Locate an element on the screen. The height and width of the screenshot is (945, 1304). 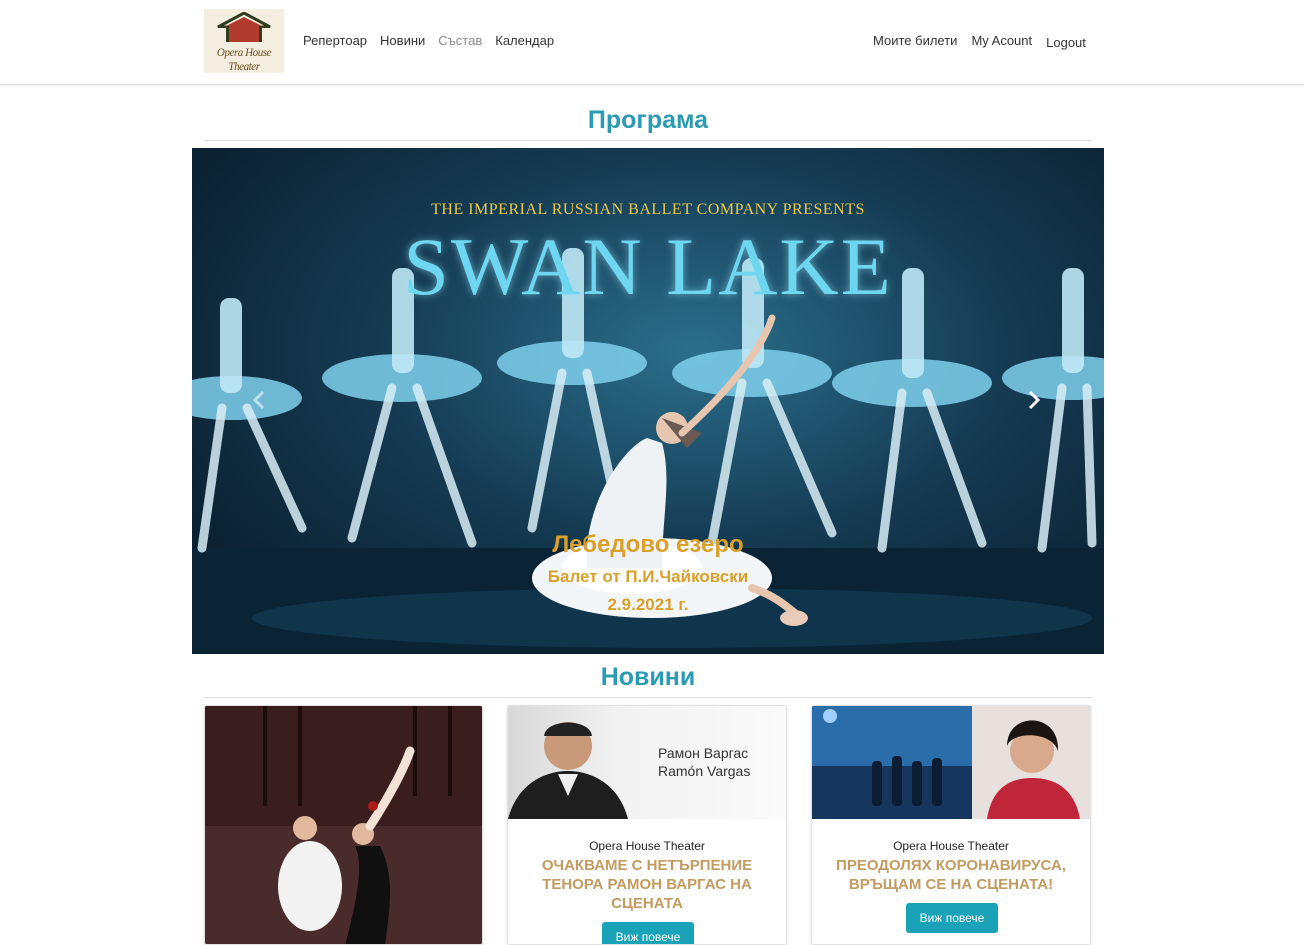
logo-text: Opera House Theater is located at coordinates (244, 59).